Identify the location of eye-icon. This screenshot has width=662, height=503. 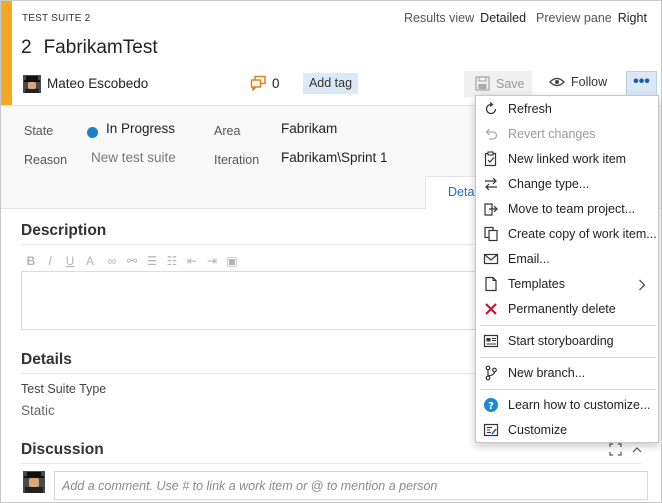
(557, 82).